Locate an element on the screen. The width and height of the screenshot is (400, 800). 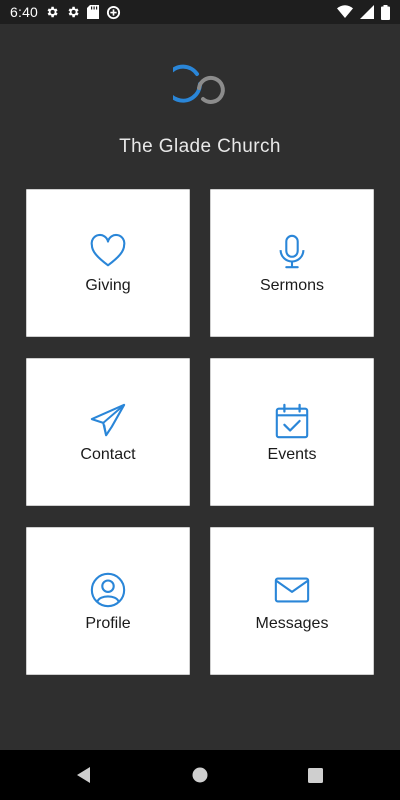
paper-plane-icon is located at coordinates (108, 421).